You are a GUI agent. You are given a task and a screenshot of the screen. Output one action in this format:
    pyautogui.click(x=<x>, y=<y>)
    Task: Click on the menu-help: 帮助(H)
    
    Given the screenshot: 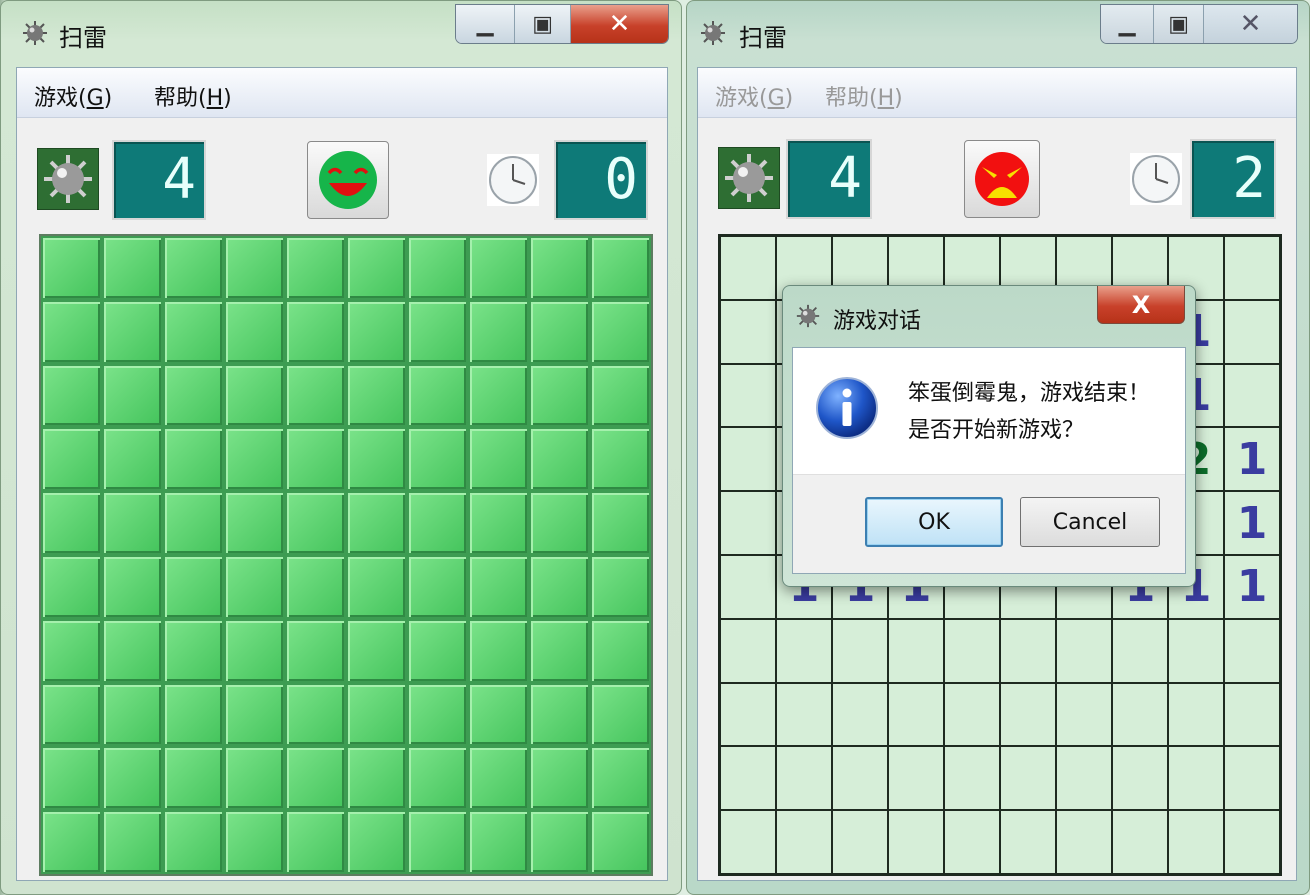 What is the action you would take?
    pyautogui.click(x=193, y=96)
    